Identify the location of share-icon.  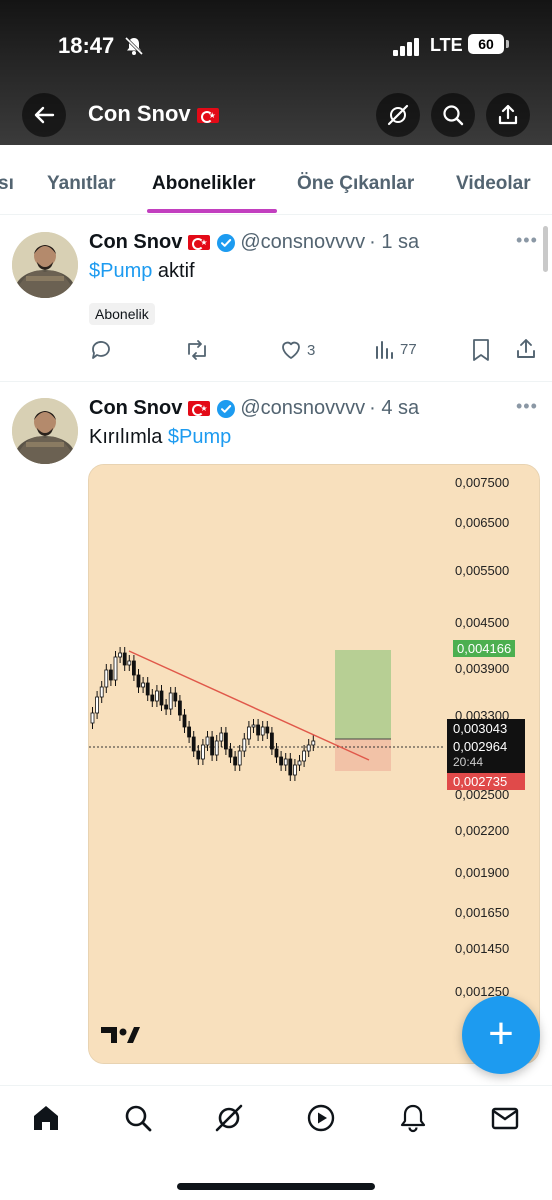
(526, 348).